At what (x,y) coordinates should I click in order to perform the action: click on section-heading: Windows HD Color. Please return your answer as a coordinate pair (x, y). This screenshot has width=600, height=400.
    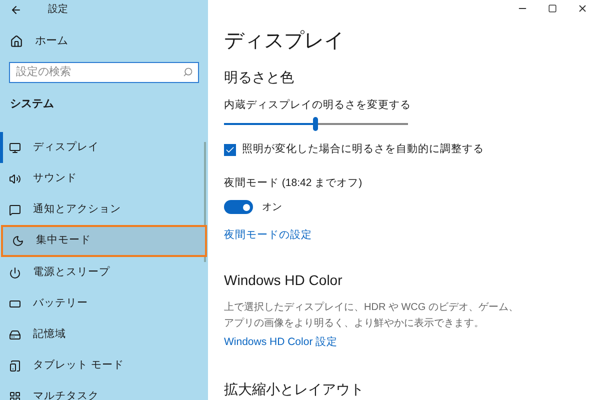
    Looking at the image, I should click on (284, 280).